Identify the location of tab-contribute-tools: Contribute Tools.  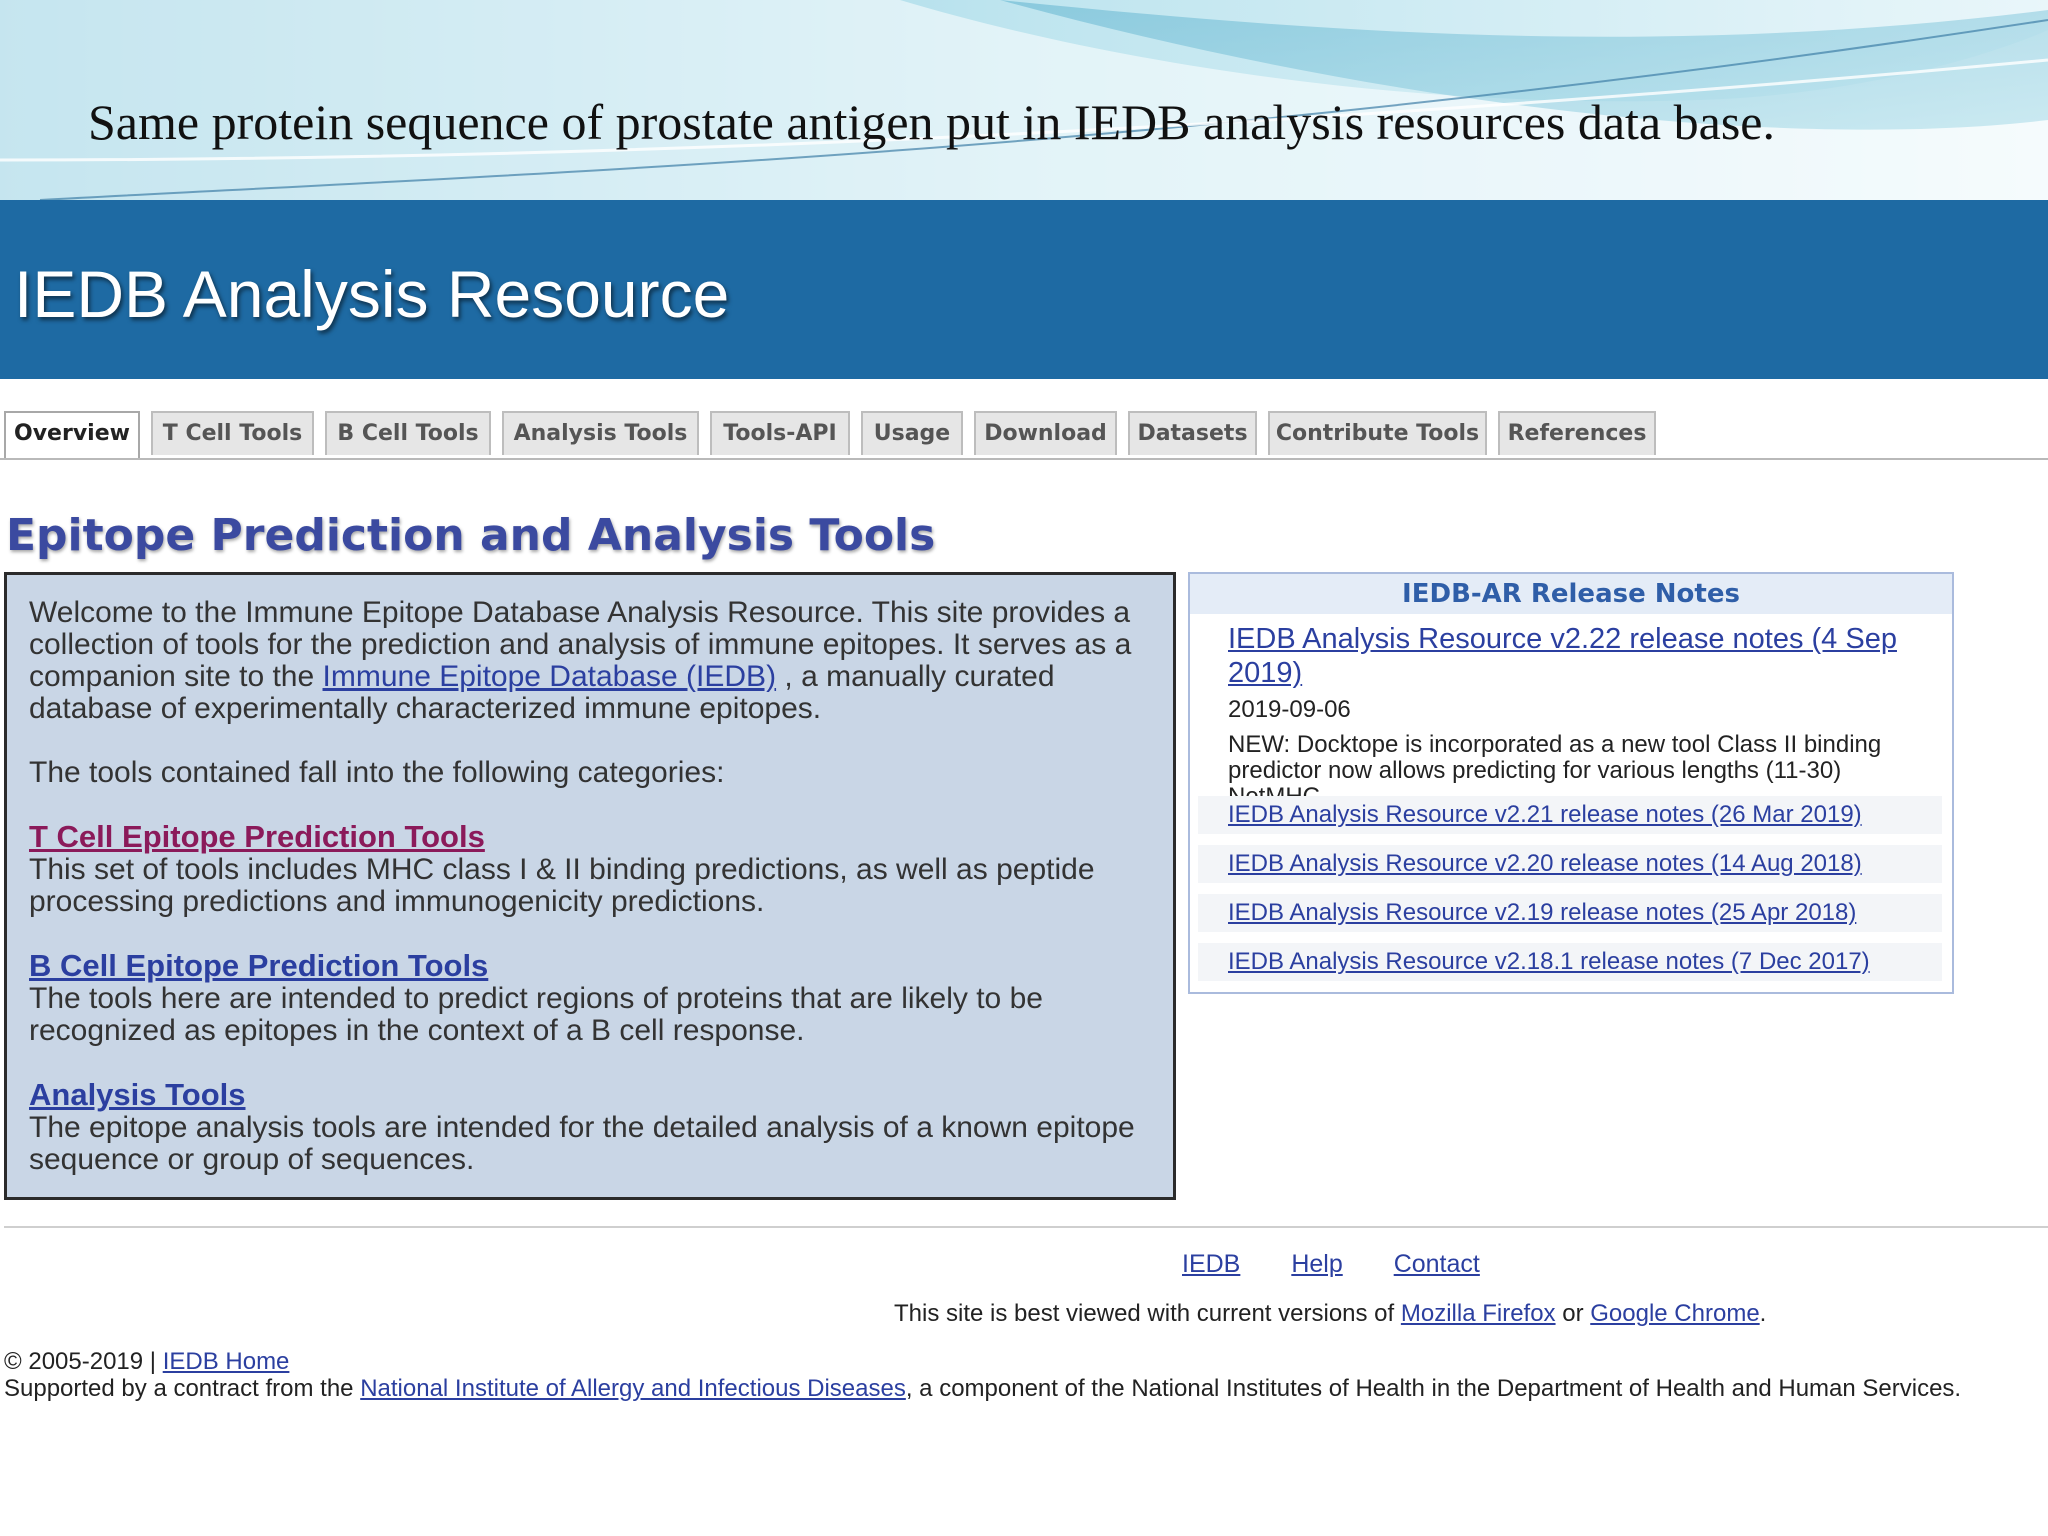
(1377, 433).